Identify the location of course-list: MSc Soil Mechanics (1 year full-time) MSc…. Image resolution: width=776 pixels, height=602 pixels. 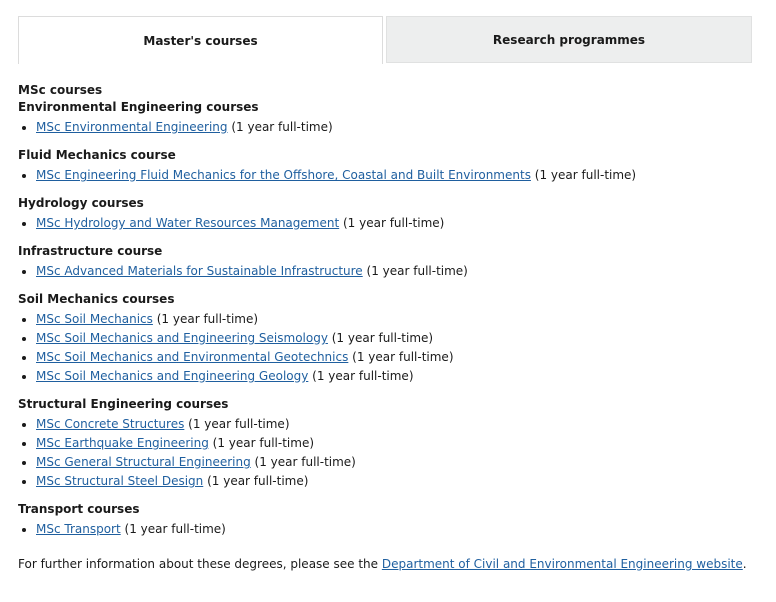
(388, 348).